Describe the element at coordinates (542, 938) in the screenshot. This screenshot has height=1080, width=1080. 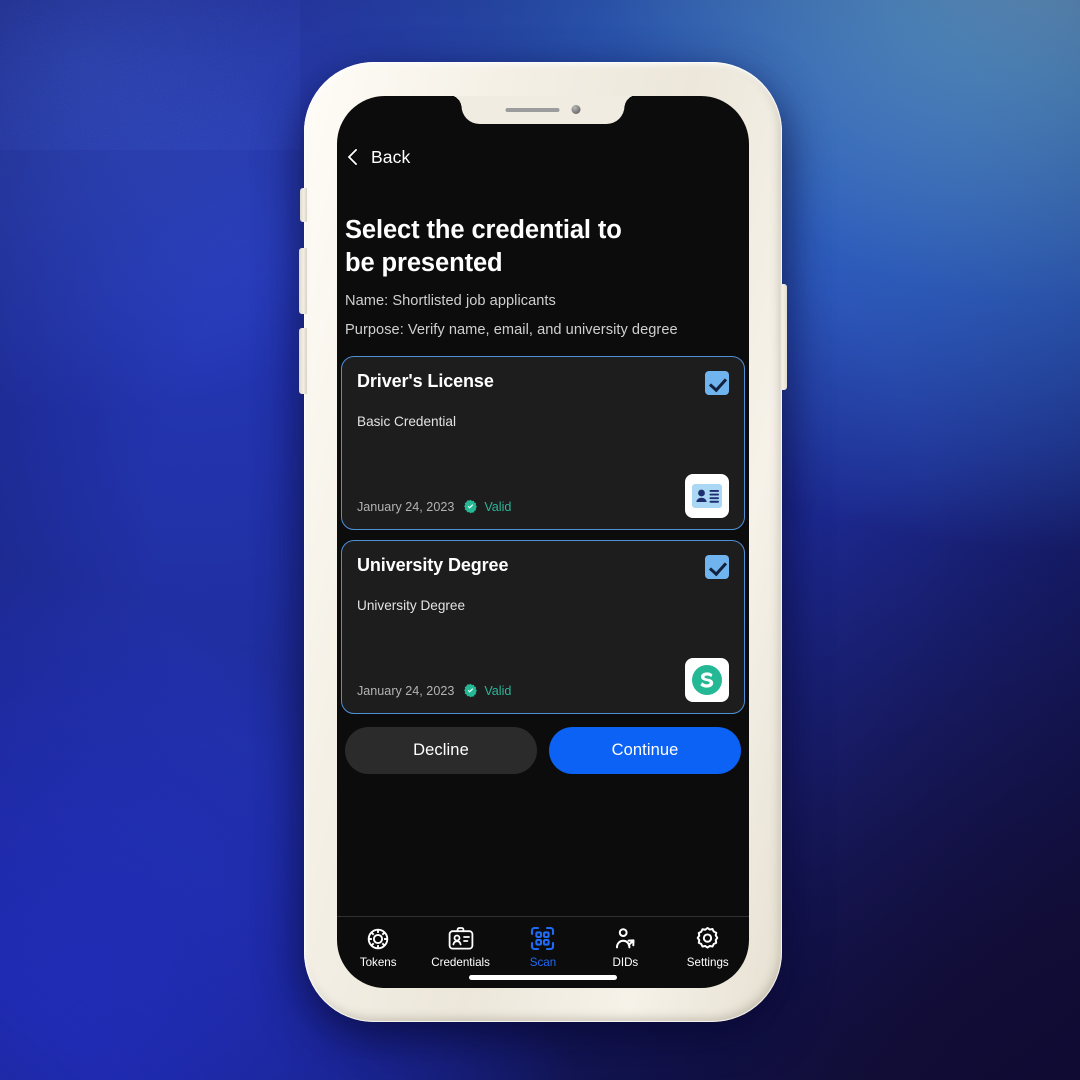
I see `qr-scan-icon` at that location.